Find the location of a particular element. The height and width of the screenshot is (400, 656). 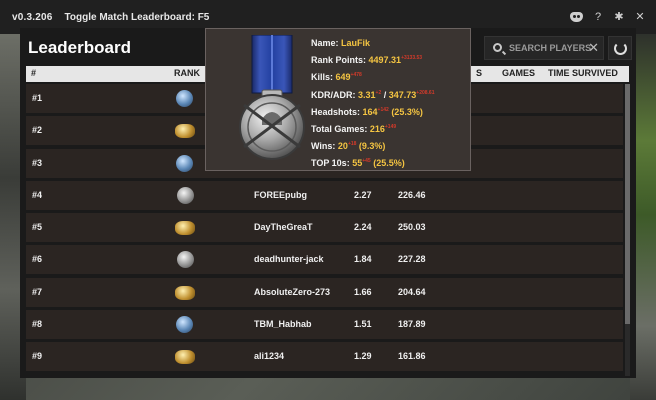

table-row: #7 AbsoluteZero-273 1.66 204.64 is located at coordinates (324, 292).